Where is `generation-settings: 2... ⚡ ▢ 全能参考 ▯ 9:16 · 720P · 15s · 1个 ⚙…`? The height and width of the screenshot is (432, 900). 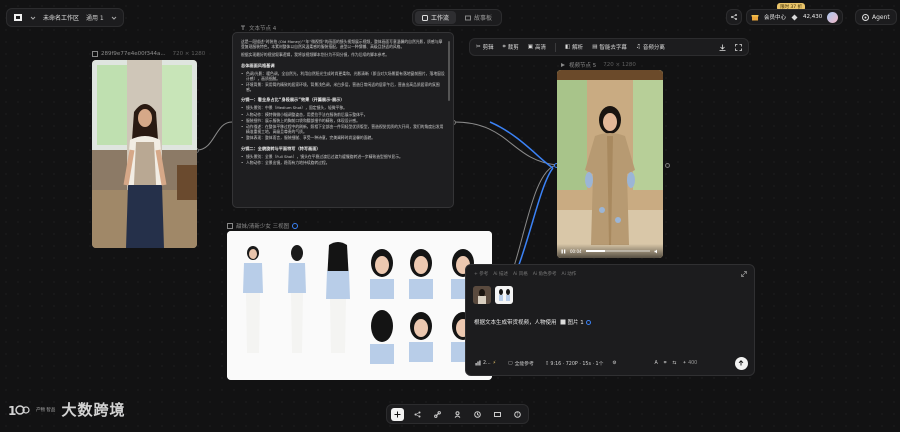 generation-settings: 2... ⚡ ▢ 全能参考 ▯ 9:16 · 720P · 15s · 1个 ⚙… is located at coordinates (610, 363).